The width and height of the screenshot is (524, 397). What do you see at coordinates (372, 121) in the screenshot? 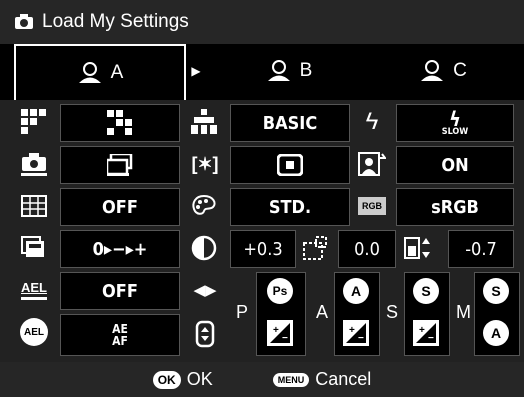
I see `flash-icon: ϟ` at bounding box center [372, 121].